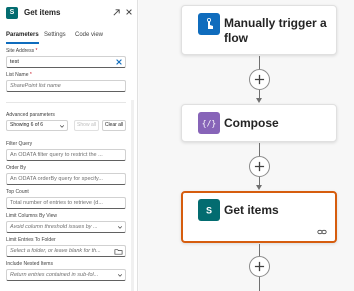 The image size is (354, 291). Describe the element at coordinates (251, 210) in the screenshot. I see `step-title: Get items` at that location.